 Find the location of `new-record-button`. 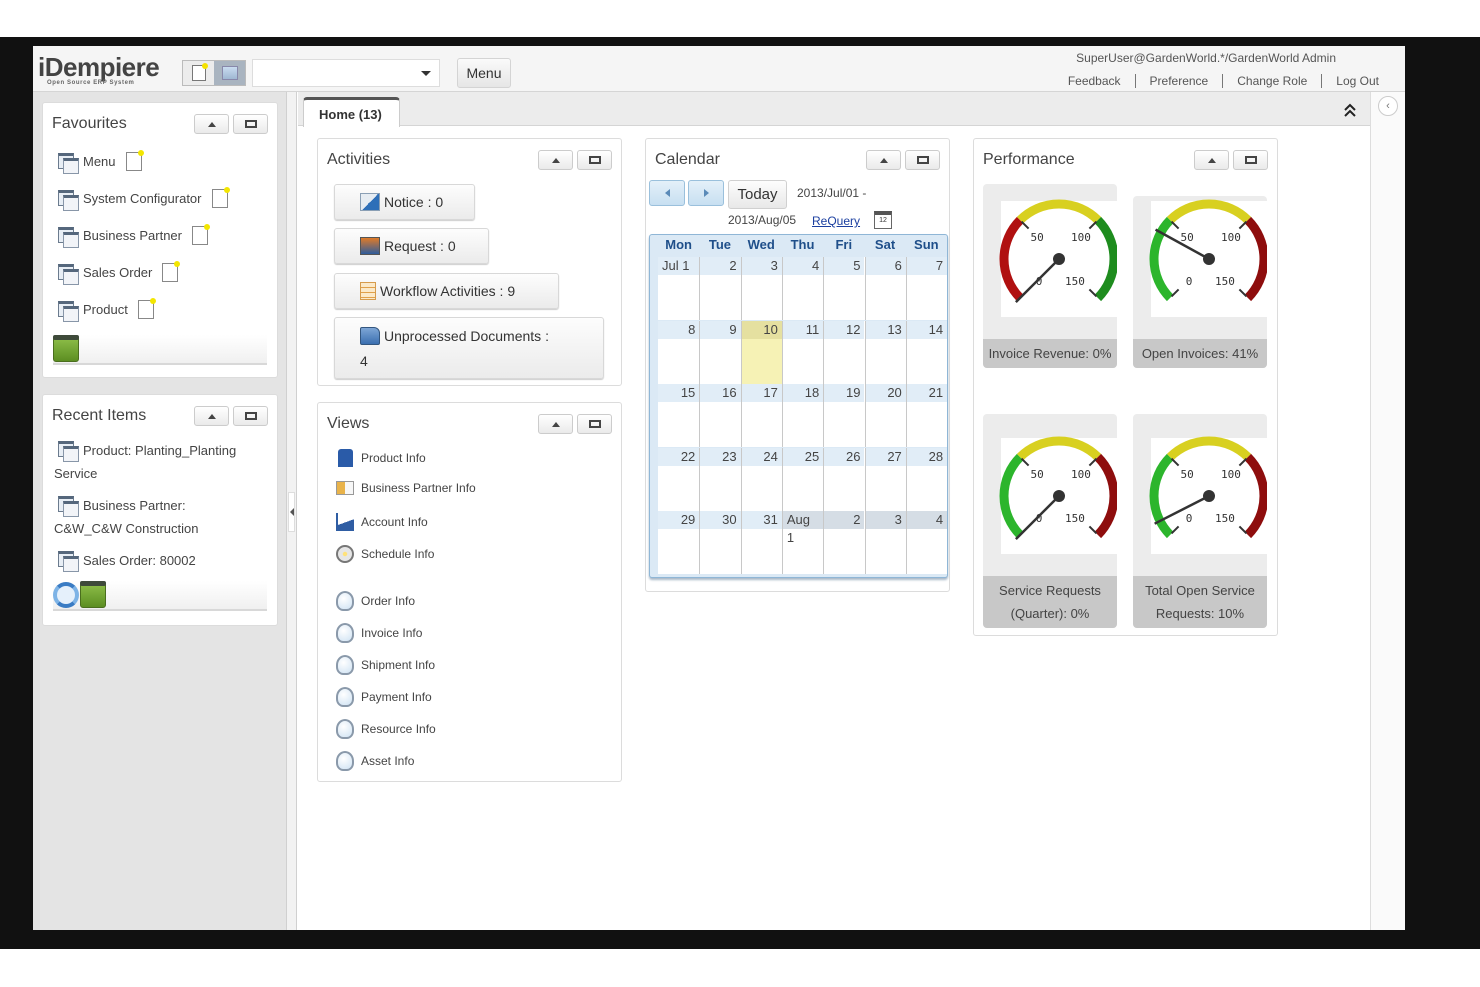

new-record-button is located at coordinates (198, 73).